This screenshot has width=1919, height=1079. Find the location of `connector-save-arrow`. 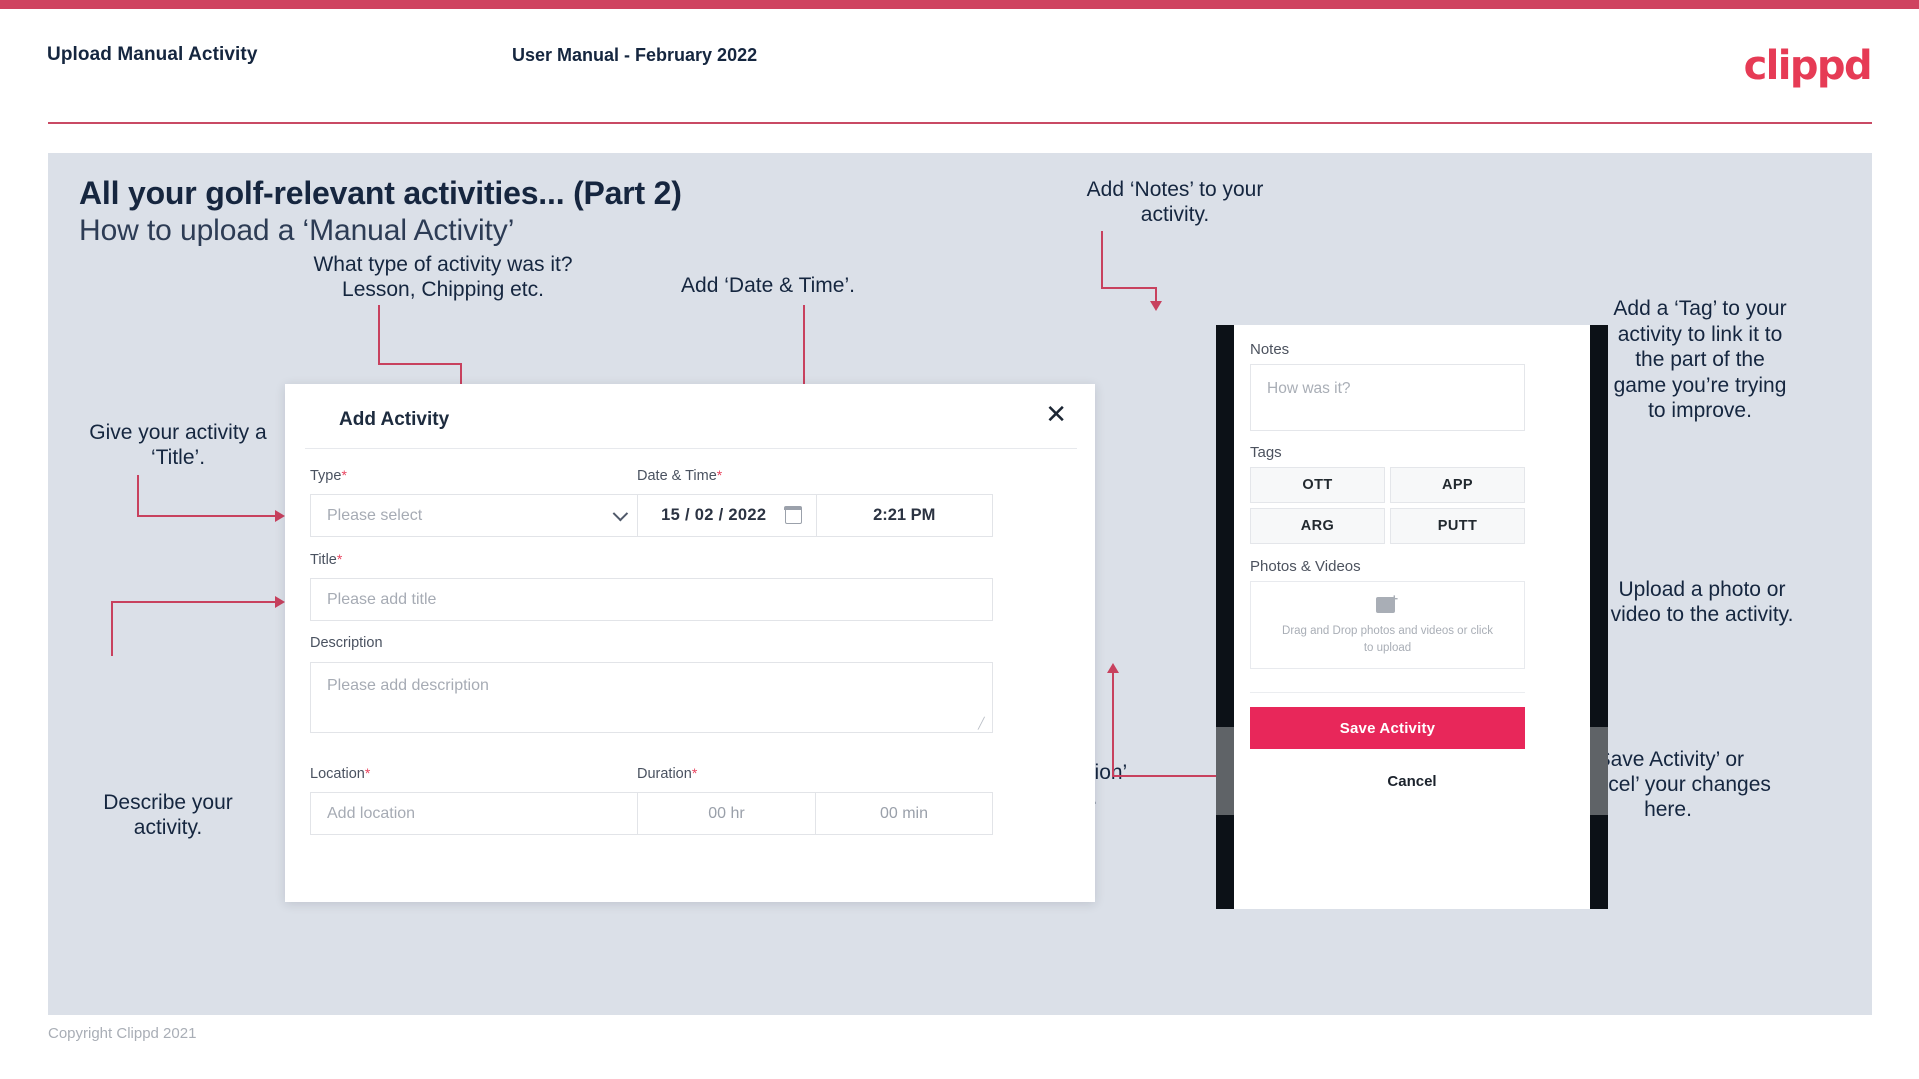

connector-save-arrow is located at coordinates (1113, 668).